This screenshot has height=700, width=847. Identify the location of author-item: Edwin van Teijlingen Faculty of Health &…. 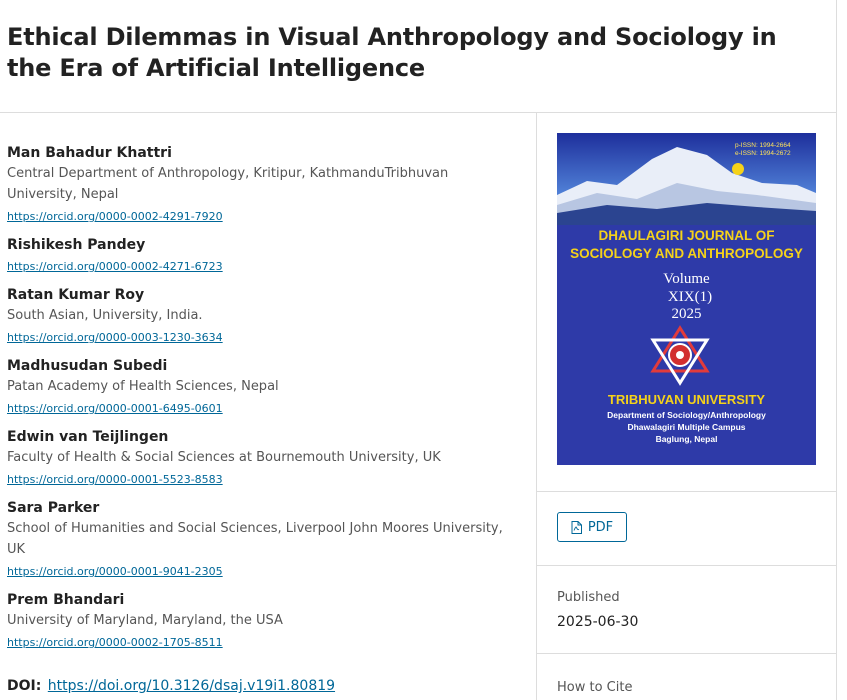
(257, 458).